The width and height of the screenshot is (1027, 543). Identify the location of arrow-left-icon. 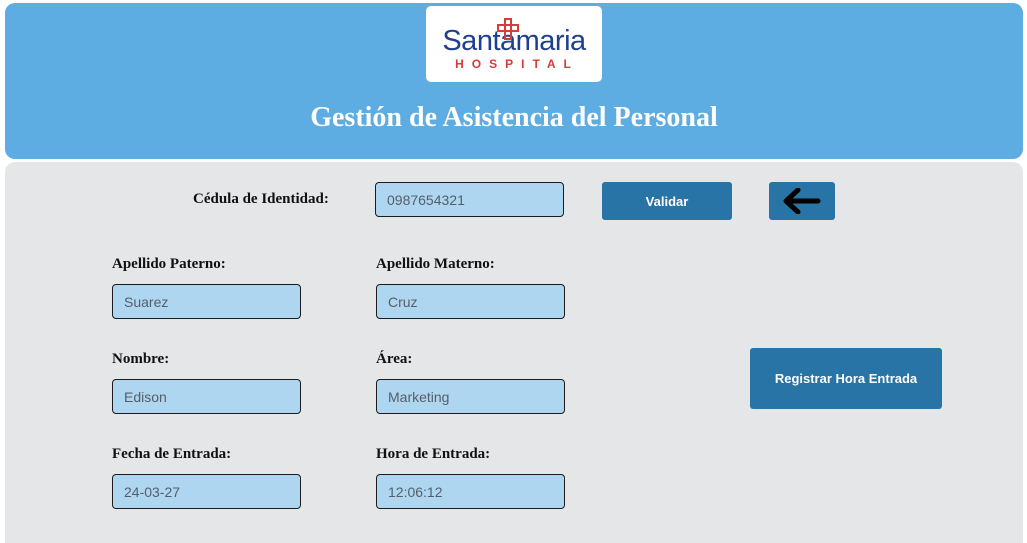
(802, 201).